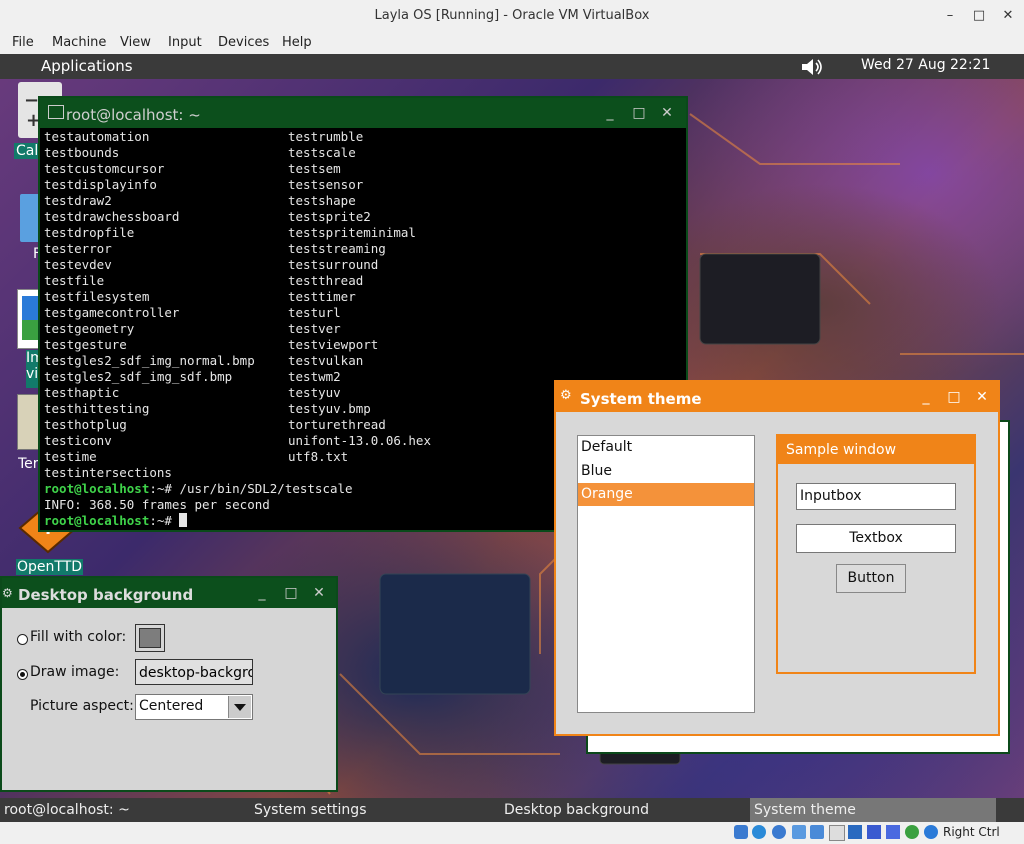 The image size is (1024, 844). What do you see at coordinates (666, 471) in the screenshot?
I see `theme-item-blue: Blue` at bounding box center [666, 471].